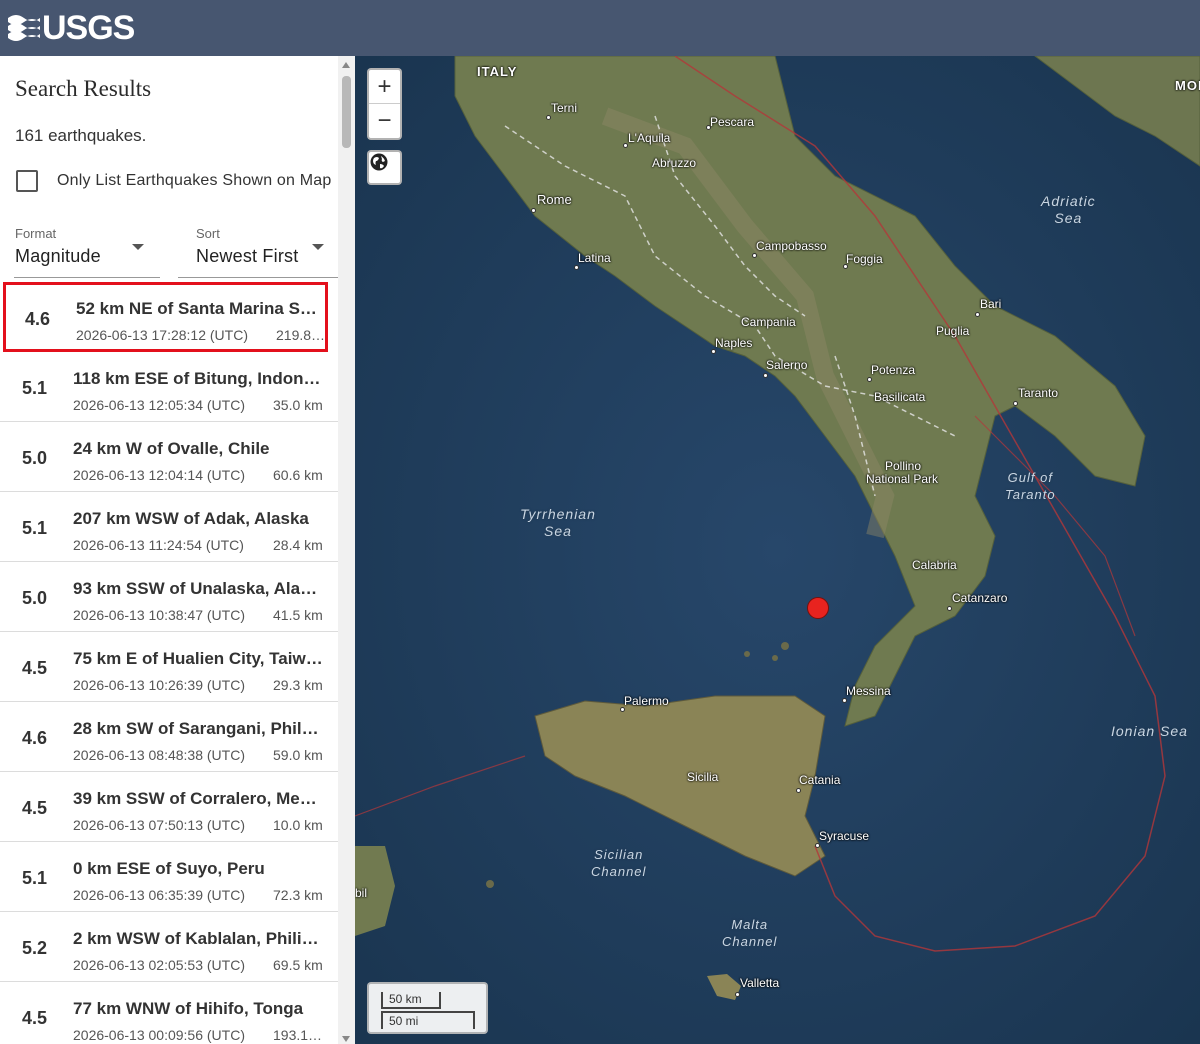  Describe the element at coordinates (934, 565) in the screenshot. I see `label-calabria: Calabria` at that location.